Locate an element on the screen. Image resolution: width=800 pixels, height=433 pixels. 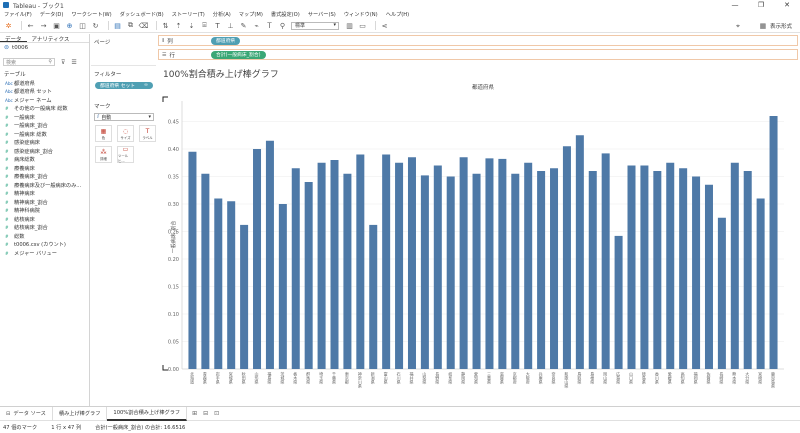
field-item: # 精神病床 is located at coordinates (44, 194).